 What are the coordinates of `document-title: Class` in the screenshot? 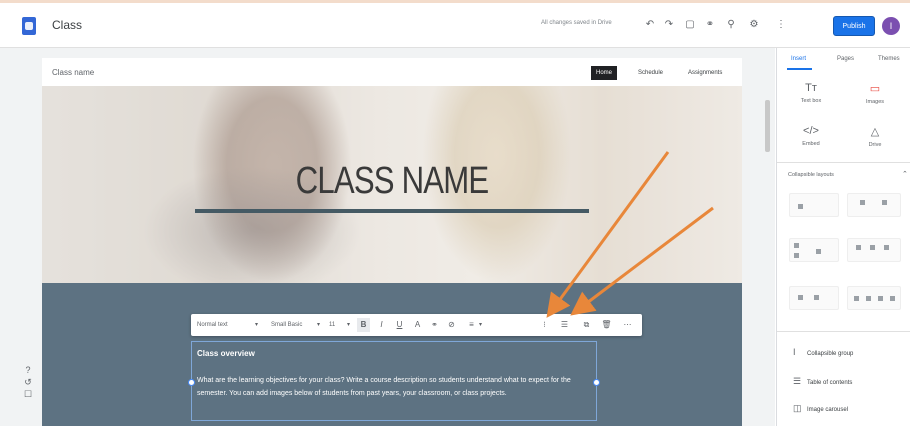 It's located at (67, 25).